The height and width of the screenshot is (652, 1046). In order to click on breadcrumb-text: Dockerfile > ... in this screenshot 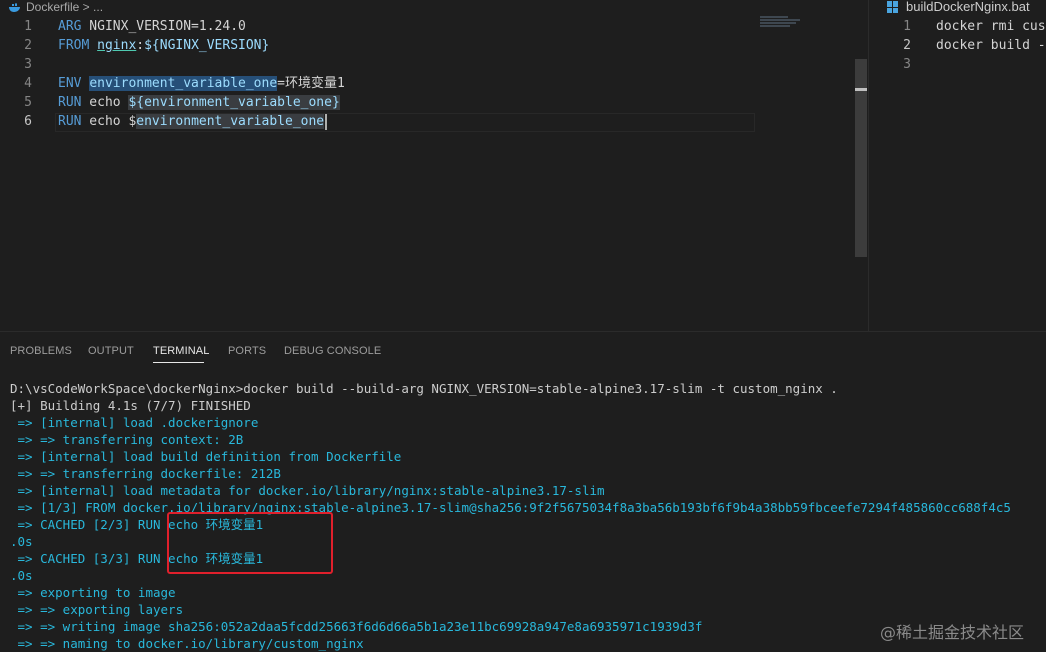, I will do `click(64, 7)`.